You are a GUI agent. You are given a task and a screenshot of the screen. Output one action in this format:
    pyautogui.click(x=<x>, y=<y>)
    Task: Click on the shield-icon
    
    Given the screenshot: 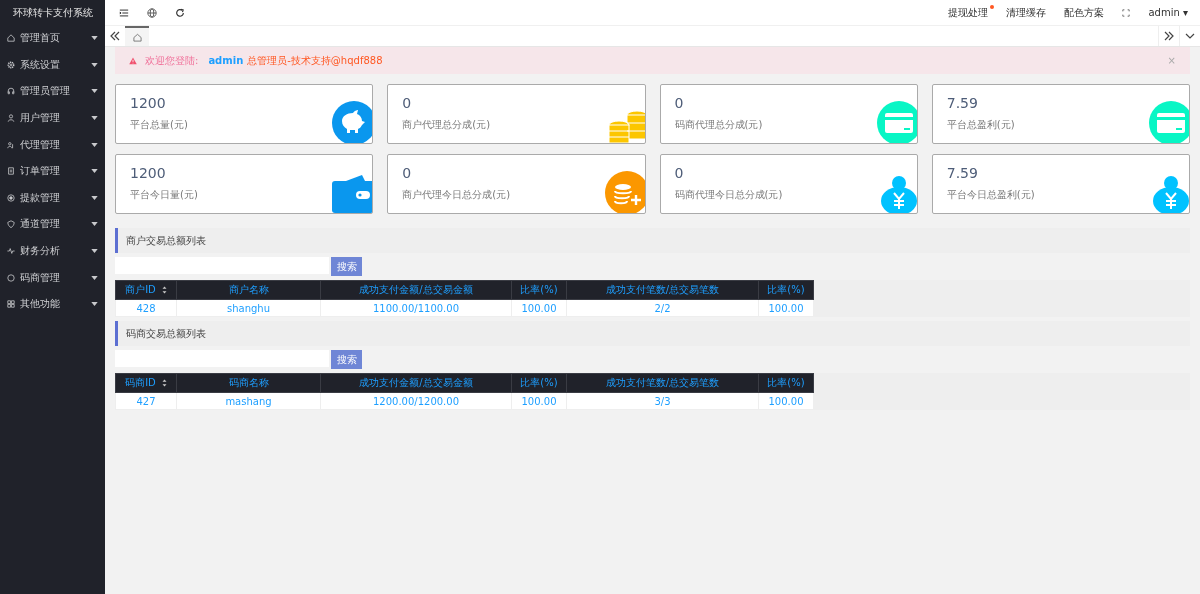 What is the action you would take?
    pyautogui.click(x=11, y=224)
    